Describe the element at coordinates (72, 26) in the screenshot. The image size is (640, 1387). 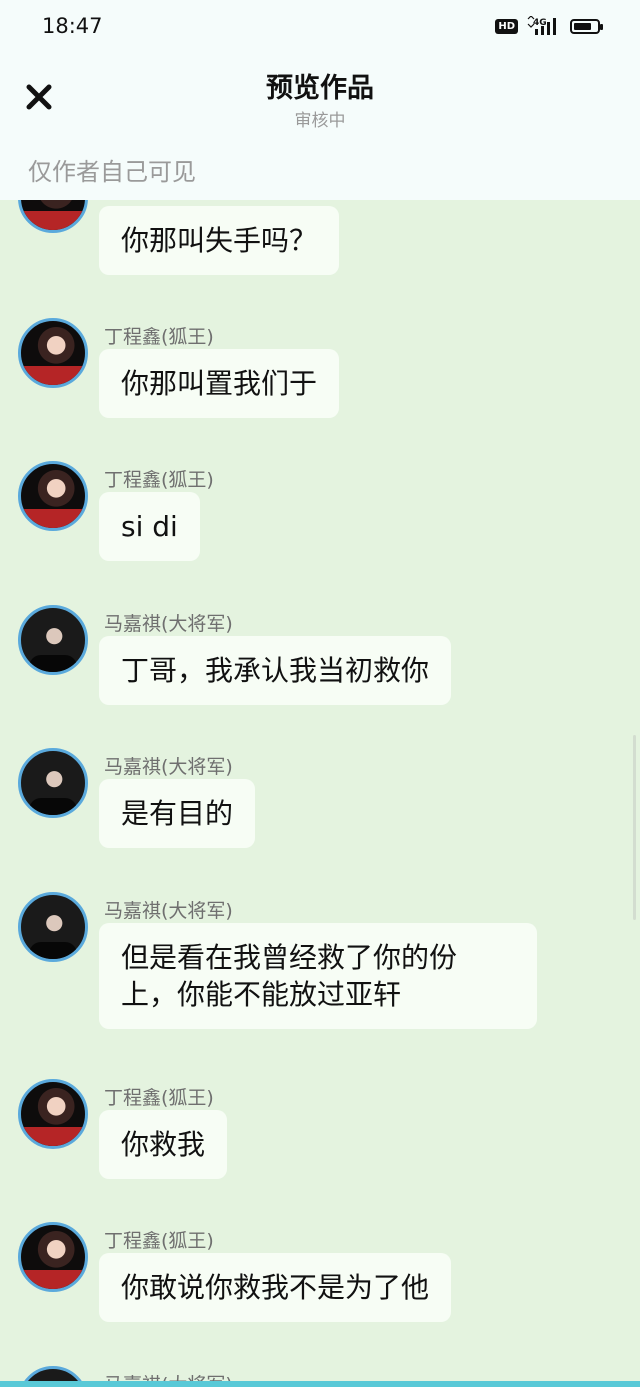
I see `status-time: 18:47` at that location.